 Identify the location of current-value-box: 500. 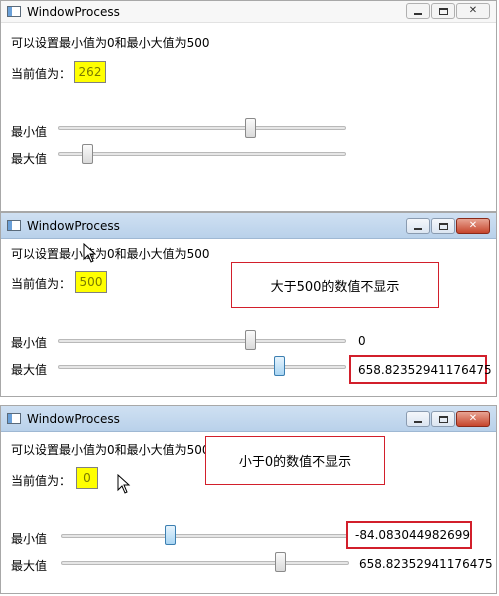
(91, 282).